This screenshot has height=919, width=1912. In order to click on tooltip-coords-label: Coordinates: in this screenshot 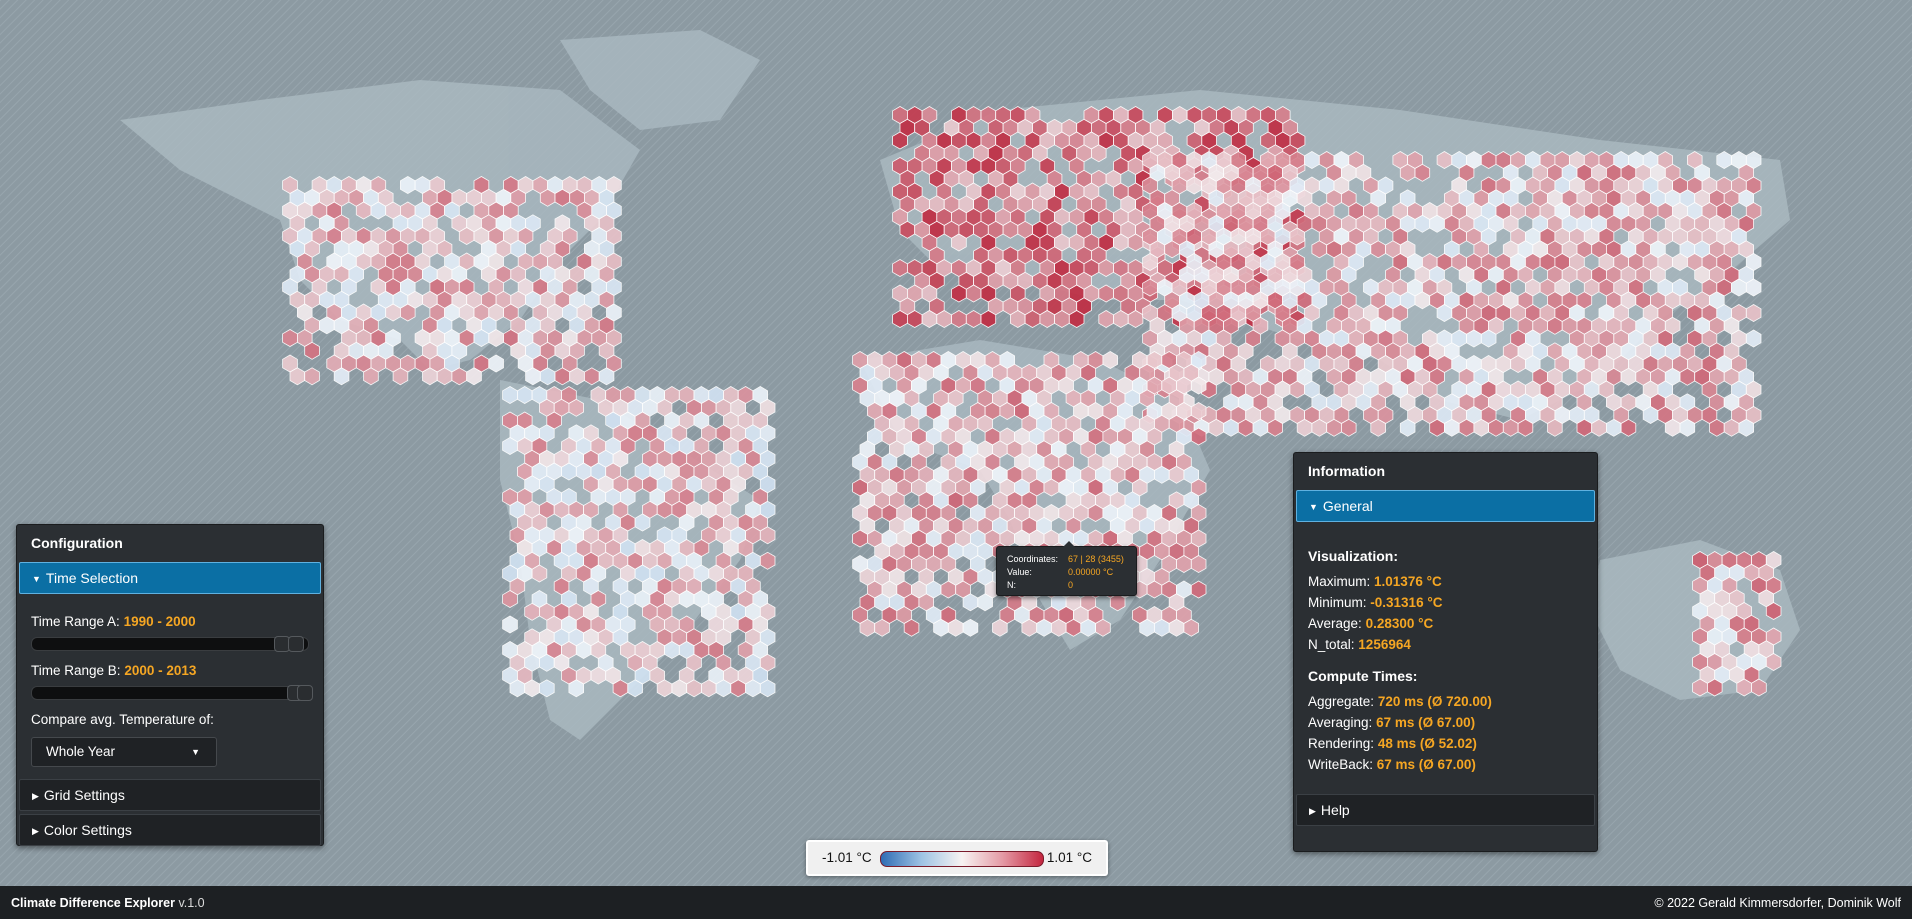, I will do `click(1033, 559)`.